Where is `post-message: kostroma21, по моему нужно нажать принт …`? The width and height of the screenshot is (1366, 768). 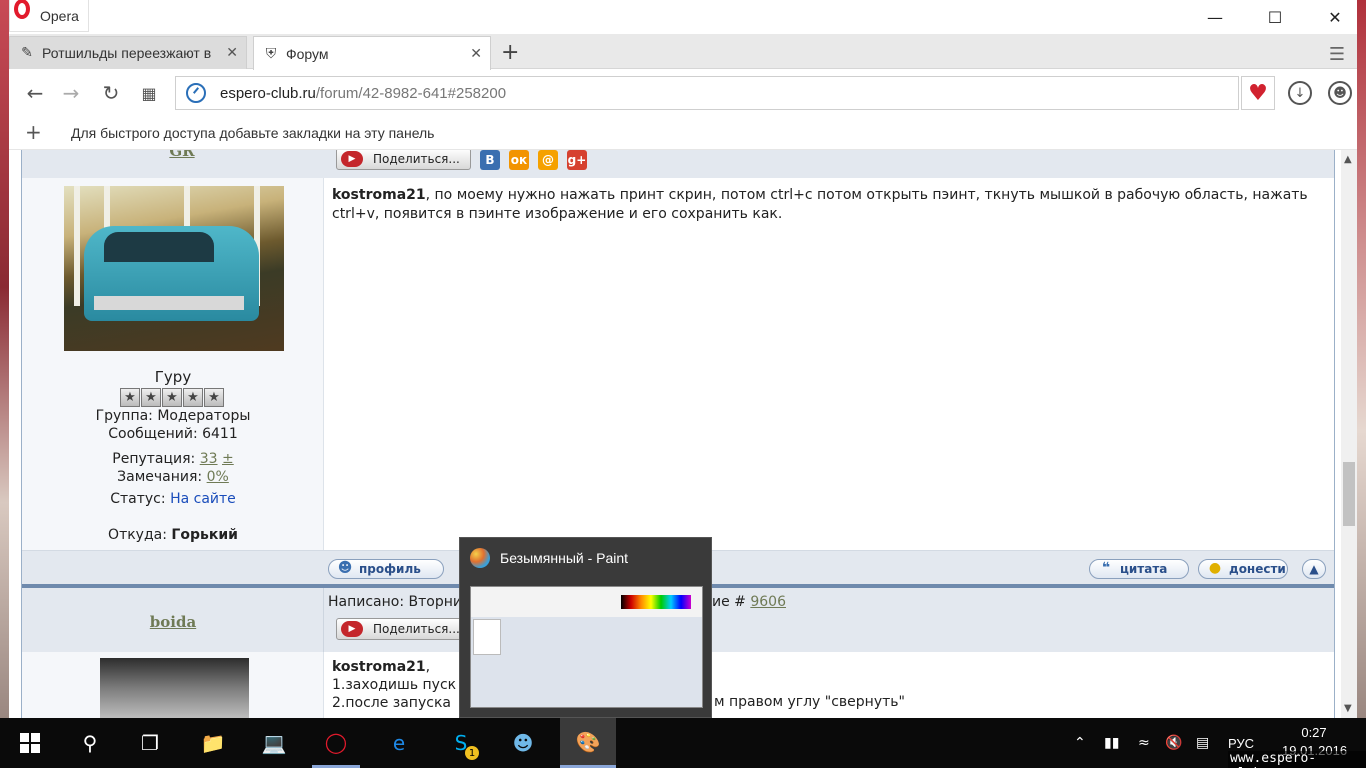 post-message: kostroma21, по моему нужно нажать принт … is located at coordinates (829, 205).